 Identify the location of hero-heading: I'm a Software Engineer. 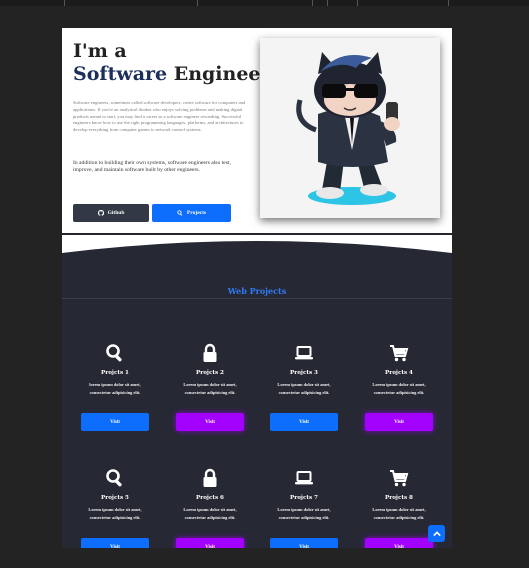
(172, 63).